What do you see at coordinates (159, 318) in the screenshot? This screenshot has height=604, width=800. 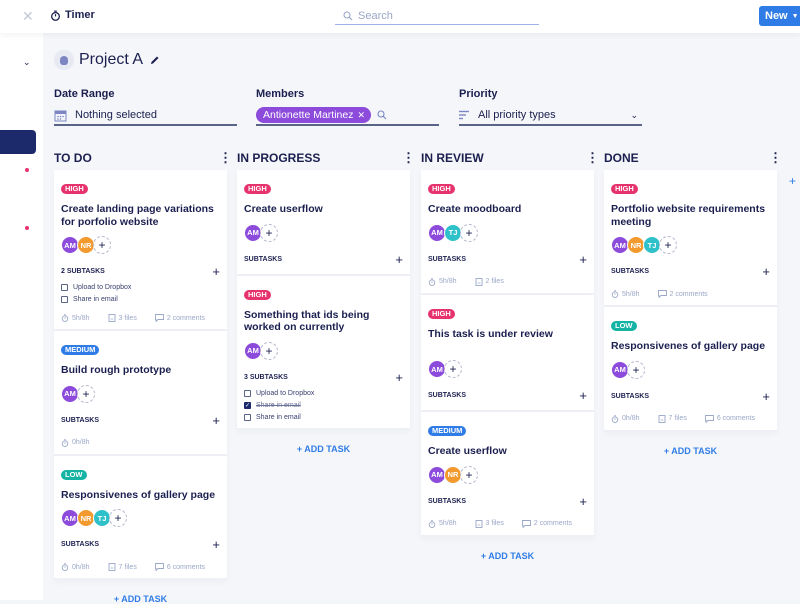 I see `comment-icon` at bounding box center [159, 318].